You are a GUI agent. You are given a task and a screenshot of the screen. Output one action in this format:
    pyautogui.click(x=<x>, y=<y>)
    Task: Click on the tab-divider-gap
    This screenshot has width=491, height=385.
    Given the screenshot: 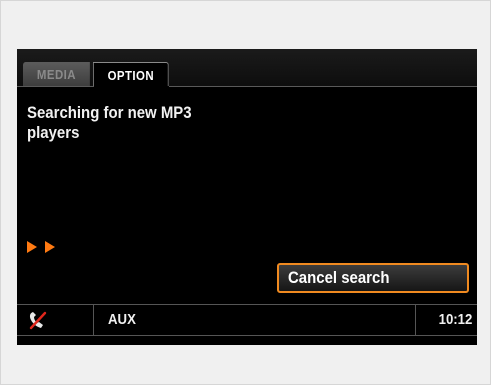 What is the action you would take?
    pyautogui.click(x=131, y=86)
    